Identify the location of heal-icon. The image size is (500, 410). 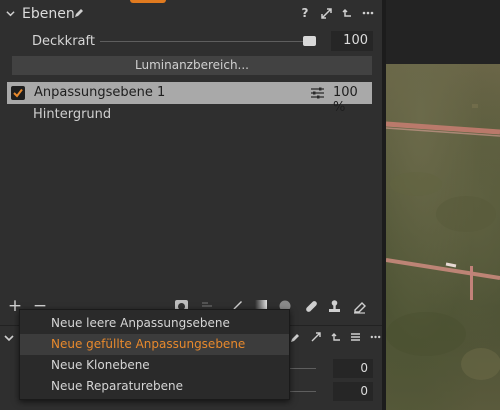
(311, 306).